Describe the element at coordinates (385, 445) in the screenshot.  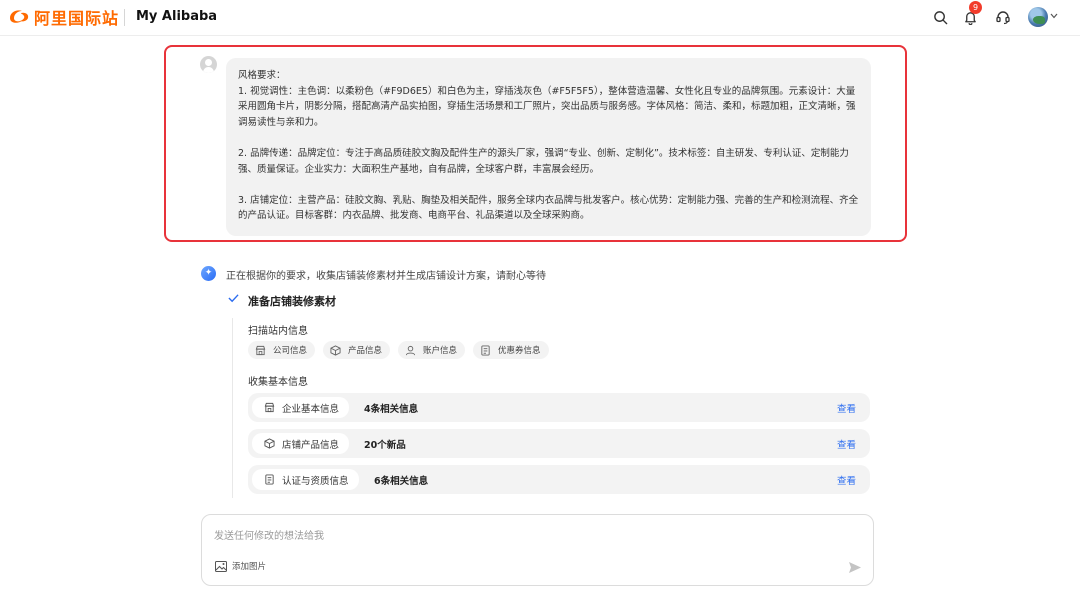
I see `collect-row-count: 20个新品` at that location.